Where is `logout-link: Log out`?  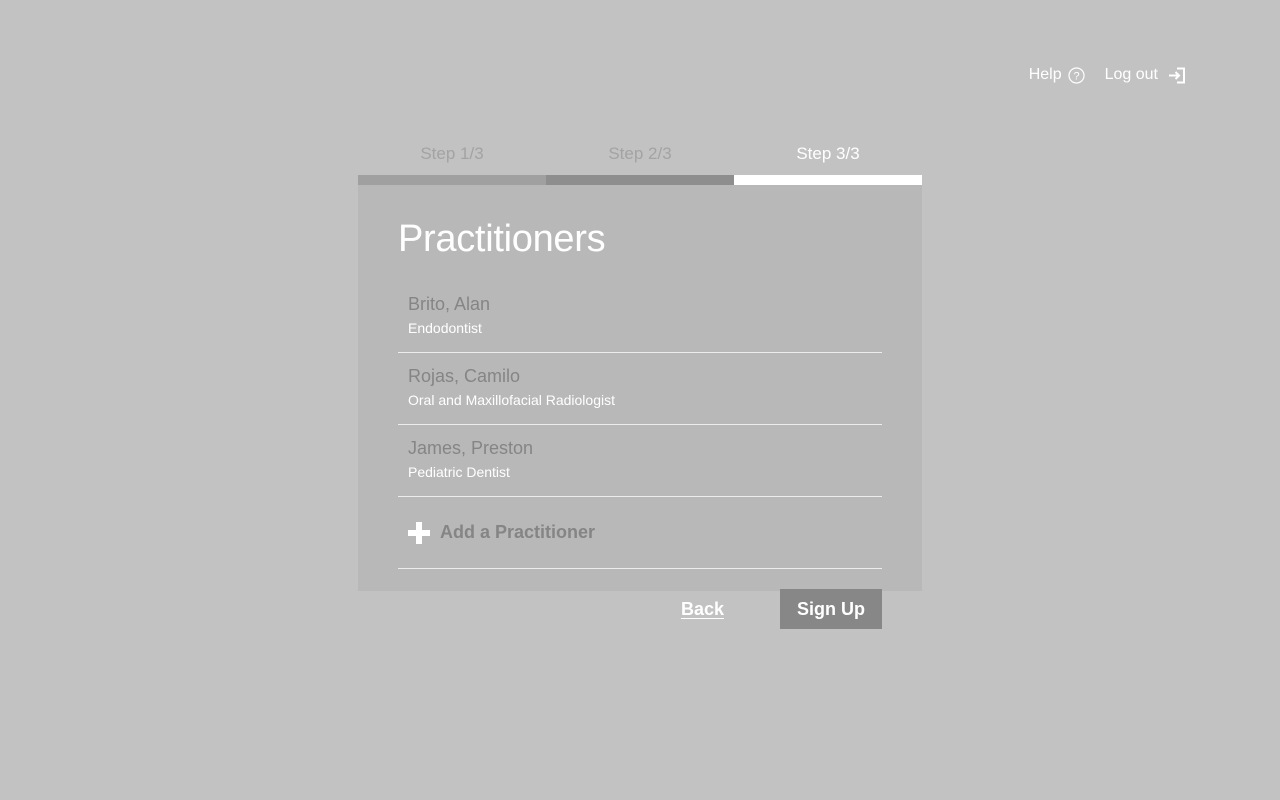
logout-link: Log out is located at coordinates (1145, 75).